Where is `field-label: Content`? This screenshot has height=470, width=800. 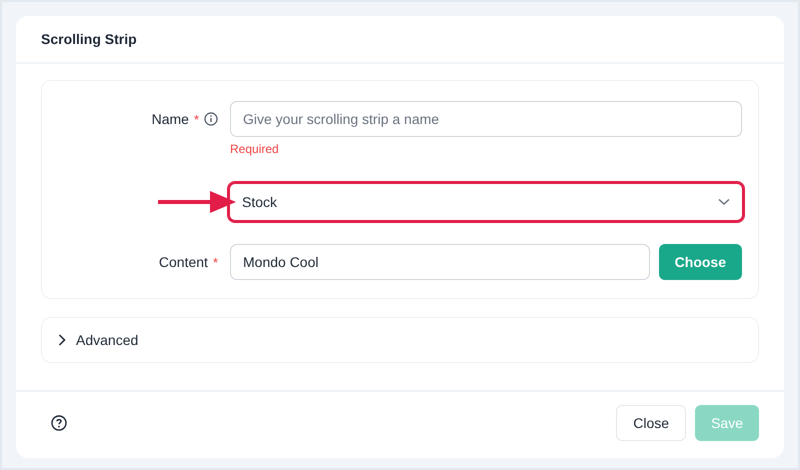
field-label: Content is located at coordinates (183, 262).